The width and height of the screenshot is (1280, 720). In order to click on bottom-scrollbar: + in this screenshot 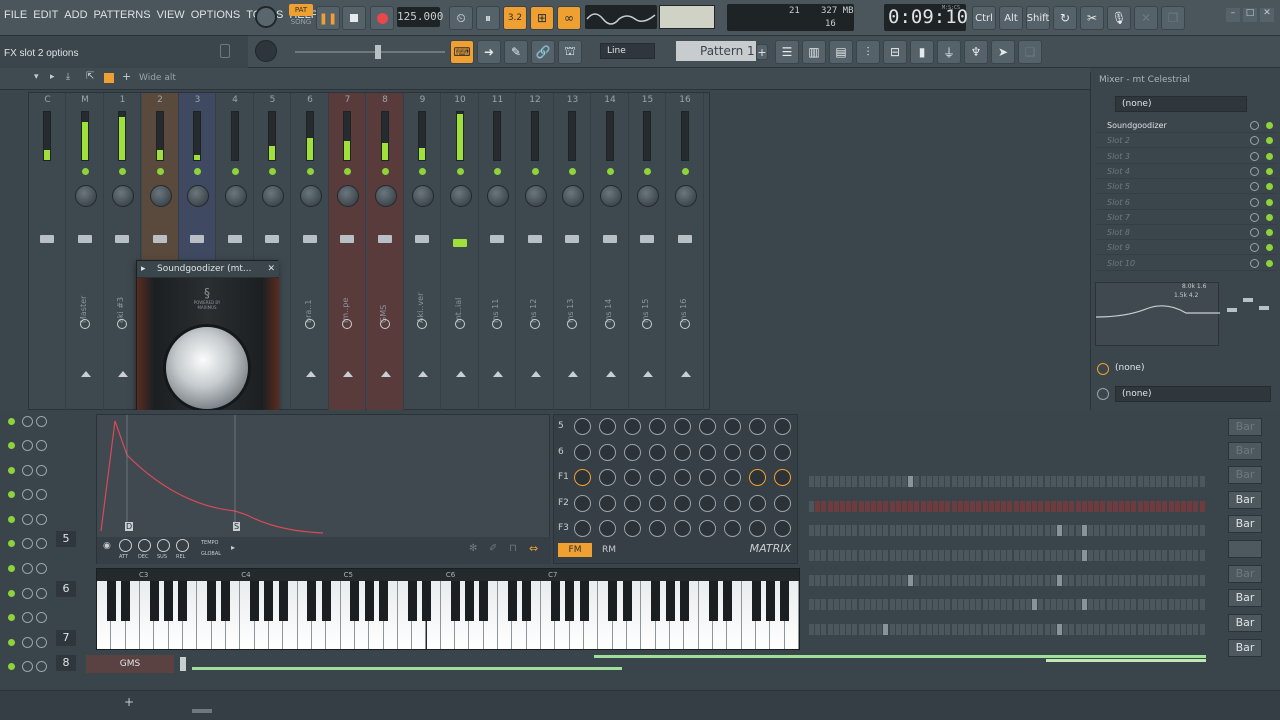, I will do `click(640, 705)`.